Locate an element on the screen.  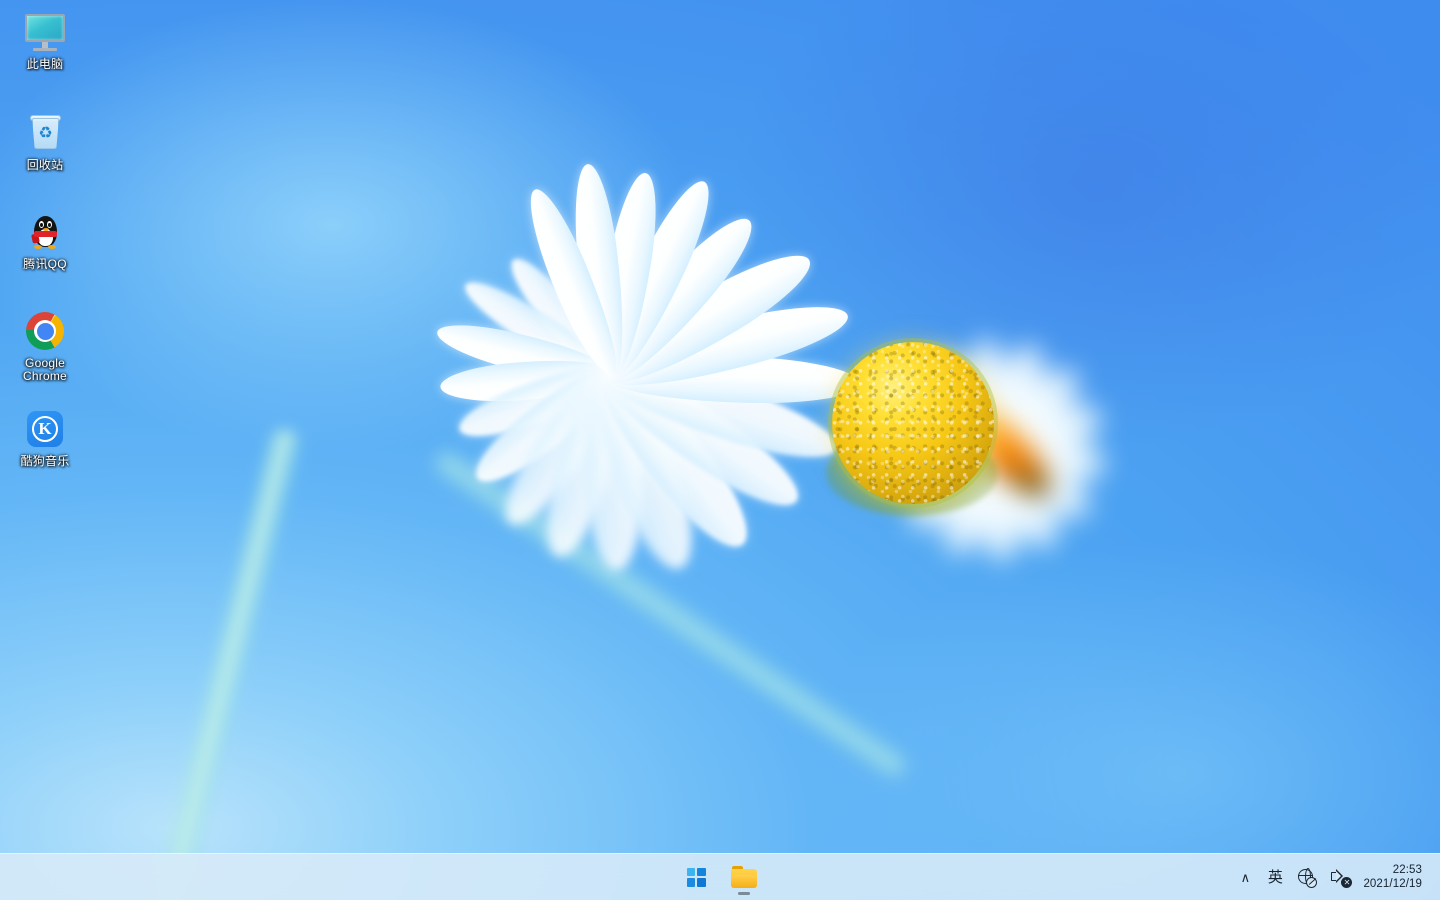
running-indicator is located at coordinates (744, 893).